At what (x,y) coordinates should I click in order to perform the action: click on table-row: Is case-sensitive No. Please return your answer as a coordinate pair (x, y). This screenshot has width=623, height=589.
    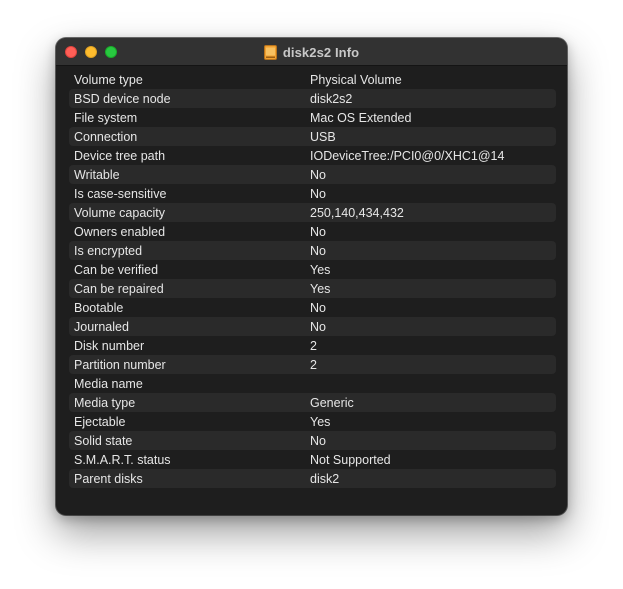
    Looking at the image, I should click on (312, 193).